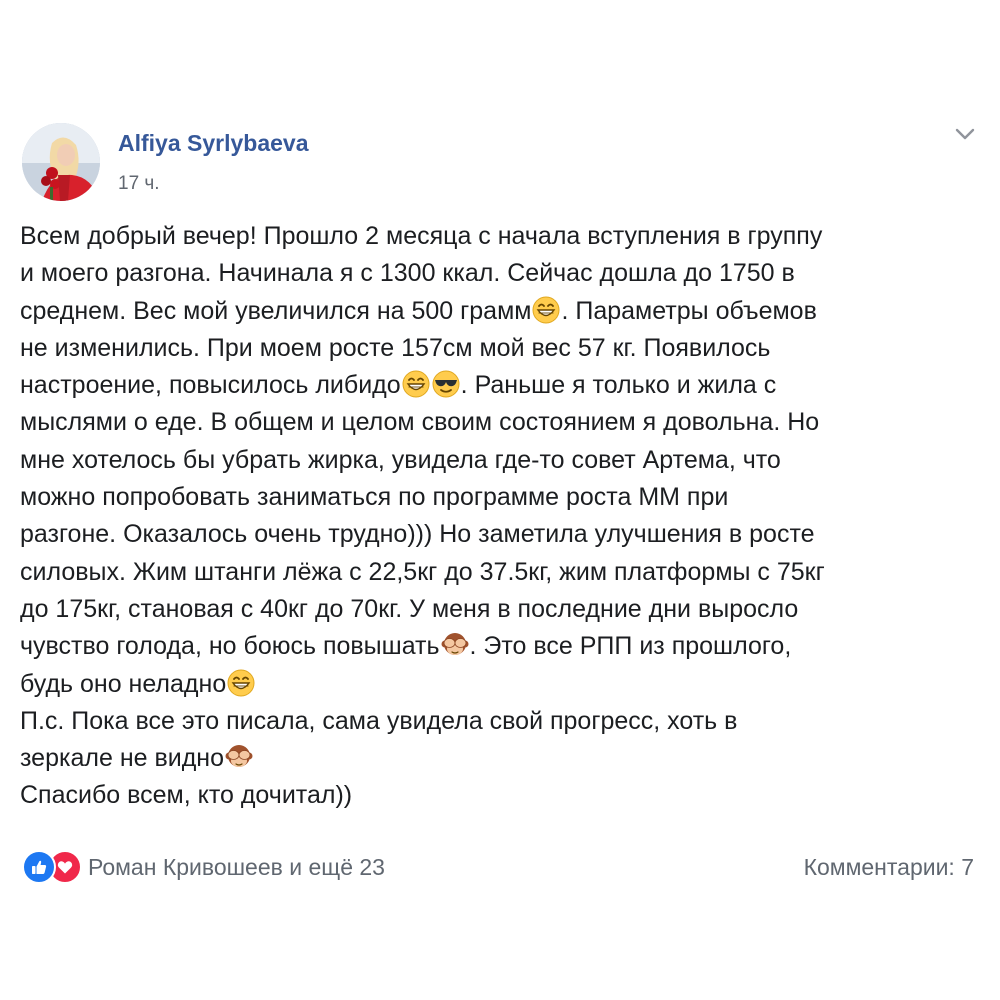 Image resolution: width=1000 pixels, height=1000 pixels. I want to click on reactions-summary: Роман Кривошеев и ещё 23, so click(203, 867).